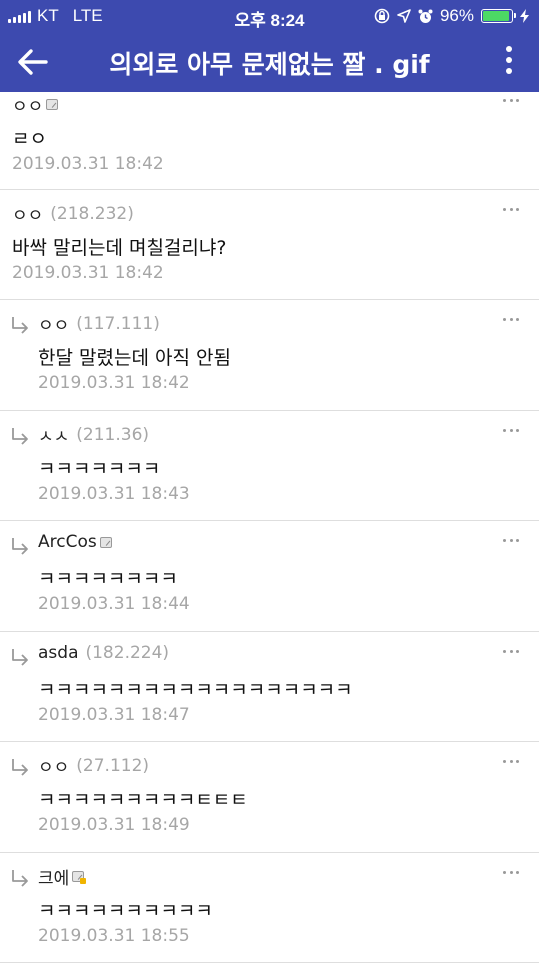 This screenshot has width=539, height=963. I want to click on alarm-icon, so click(425, 16).